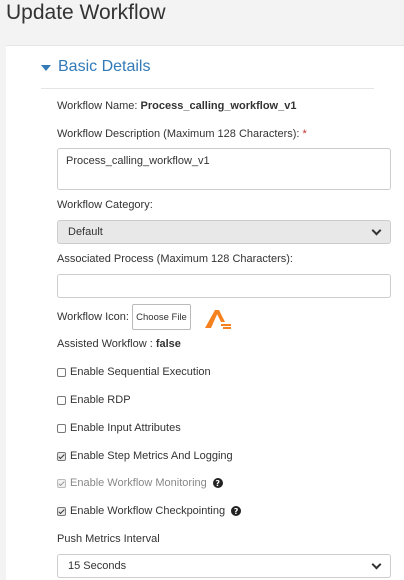 The height and width of the screenshot is (580, 404). What do you see at coordinates (125, 428) in the screenshot?
I see `option-label: Enable Input Attributes` at bounding box center [125, 428].